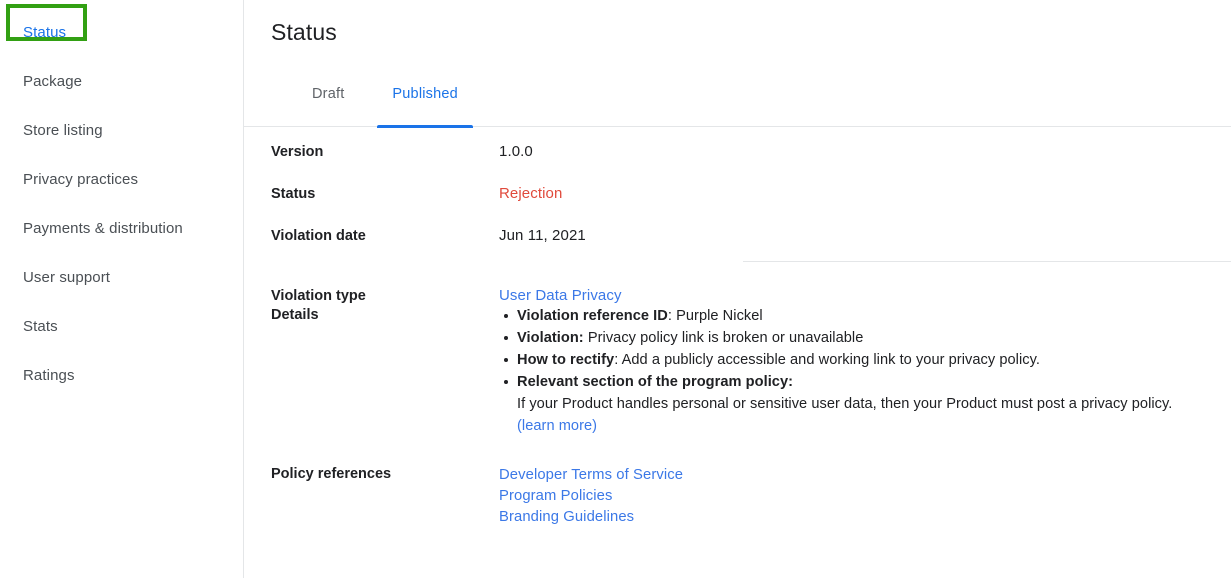  I want to click on tab-draft: Draft, so click(328, 105).